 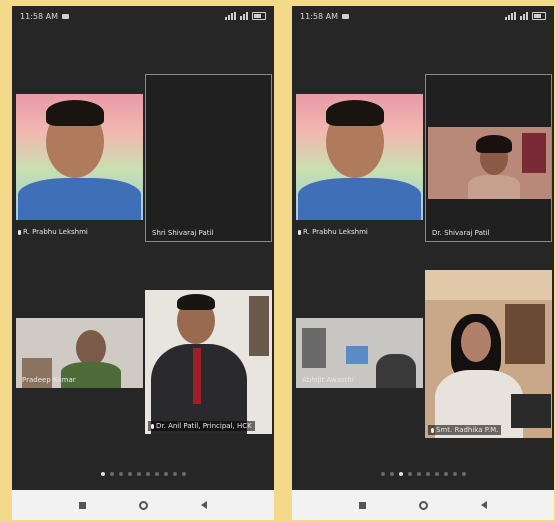 I want to click on participant-video-tile: Smt. Radhika P.M., so click(x=488, y=354).